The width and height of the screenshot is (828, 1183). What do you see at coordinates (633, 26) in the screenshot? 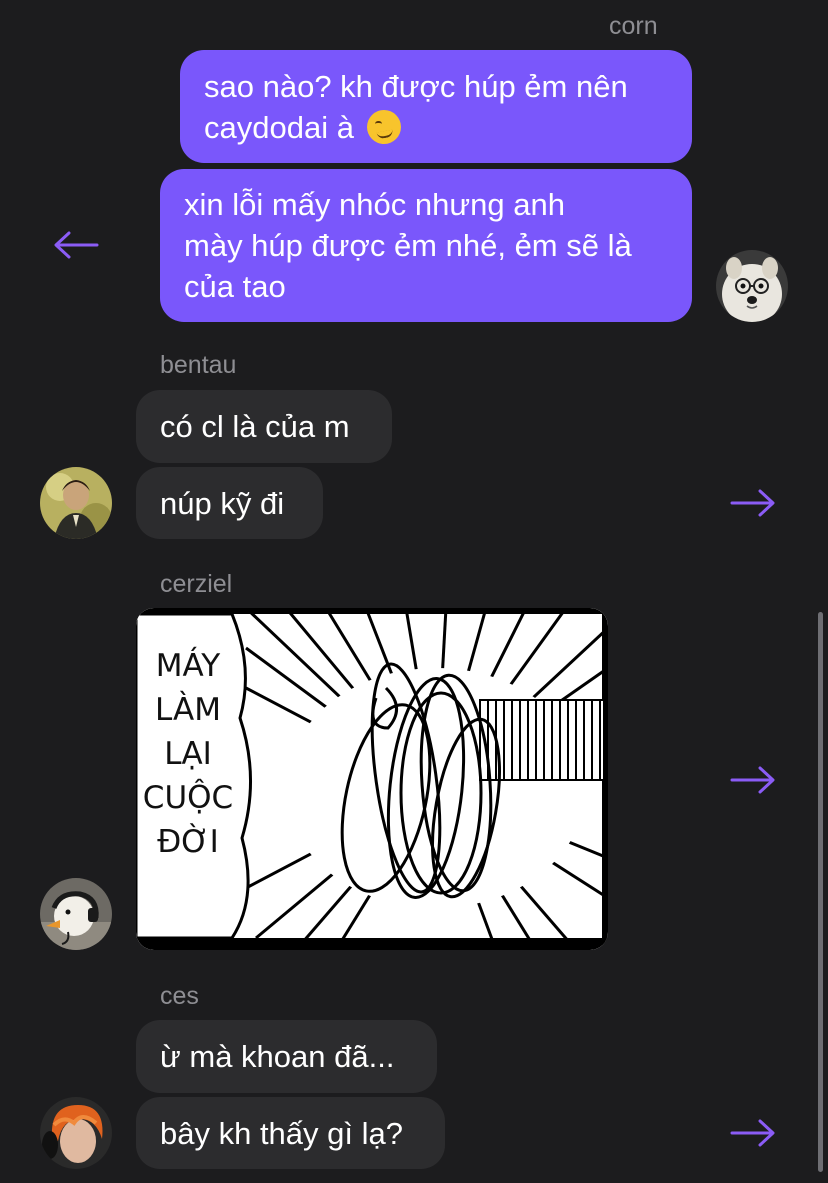
I see `sender-name-corn: corn` at bounding box center [633, 26].